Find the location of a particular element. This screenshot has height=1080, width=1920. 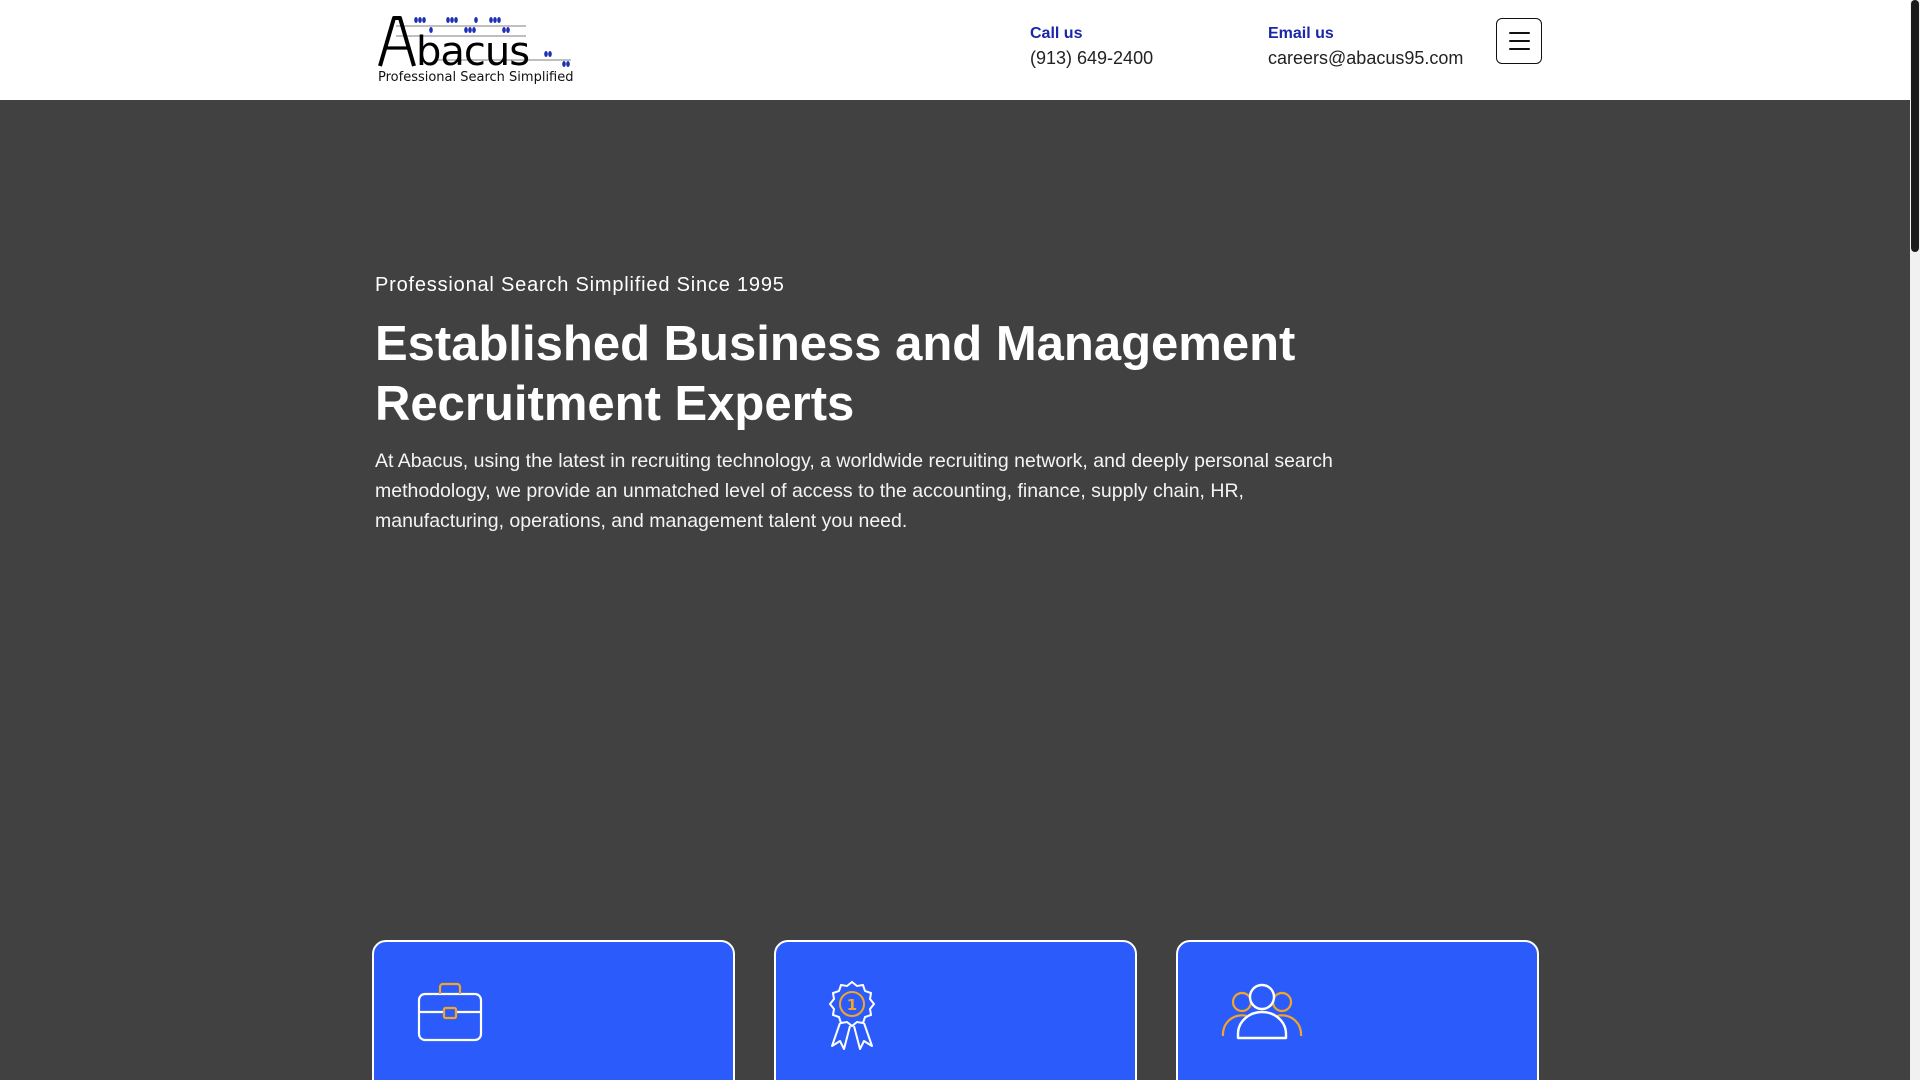

service-card-2: 1 is located at coordinates (955, 1010).